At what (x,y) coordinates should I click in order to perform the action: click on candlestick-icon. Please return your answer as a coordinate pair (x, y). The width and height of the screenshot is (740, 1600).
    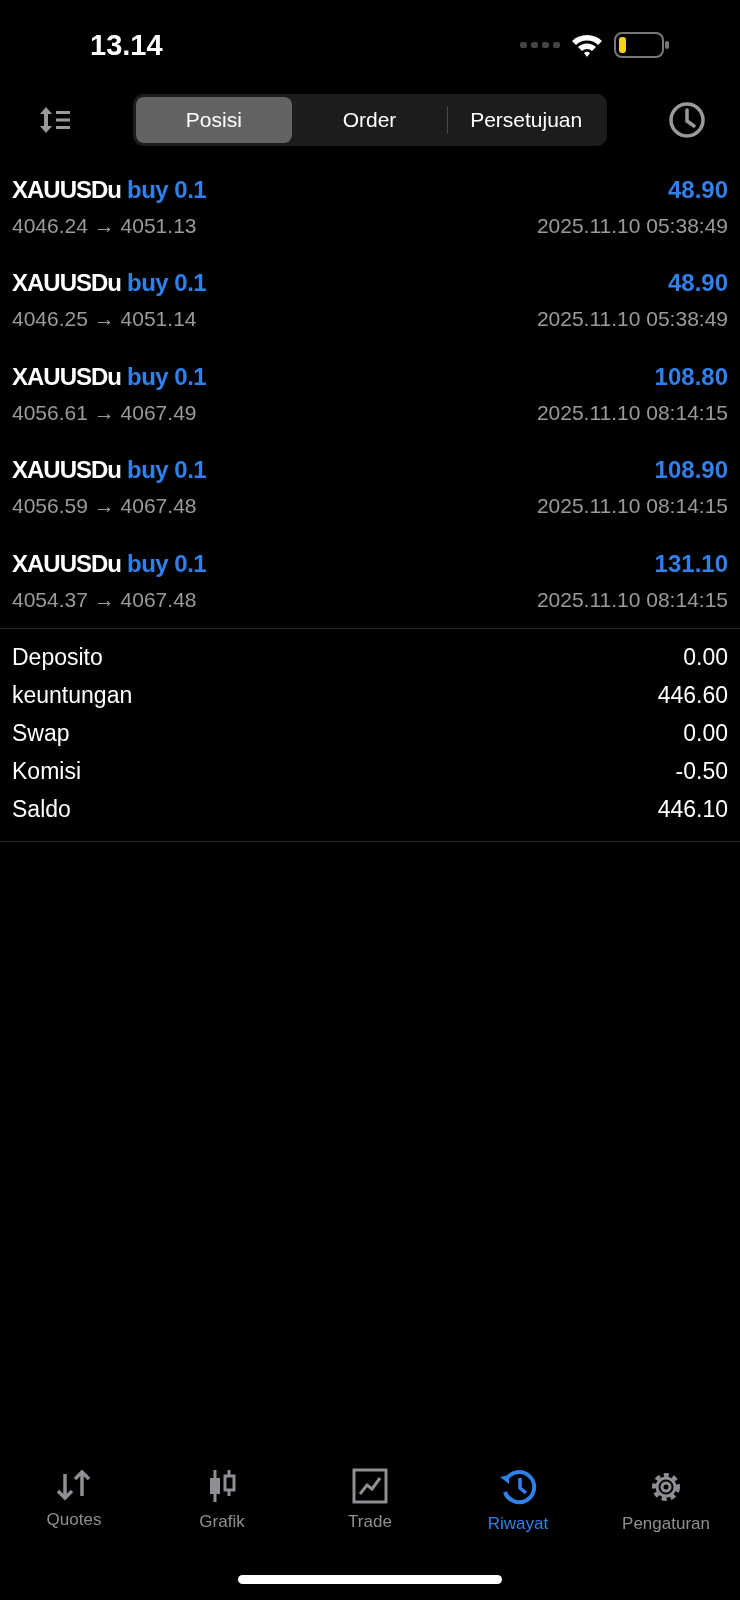
    Looking at the image, I should click on (222, 1486).